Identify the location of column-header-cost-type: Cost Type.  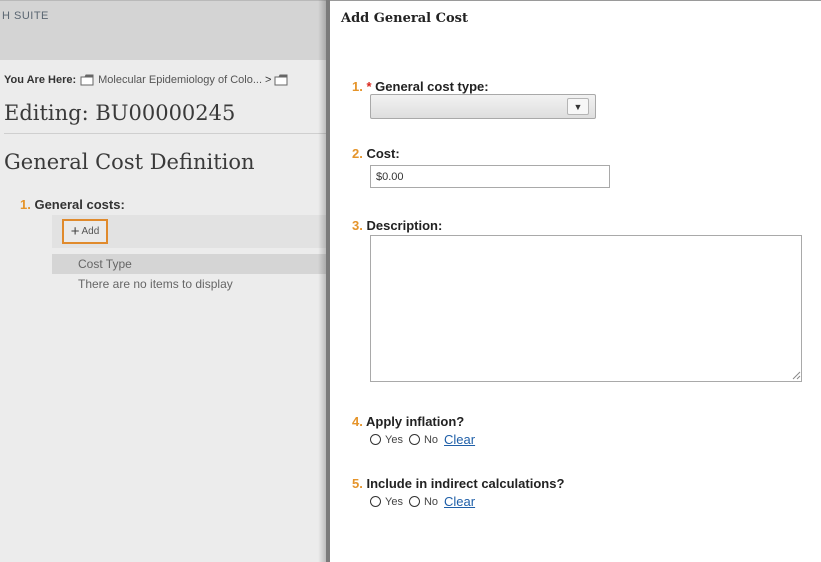
(191, 264).